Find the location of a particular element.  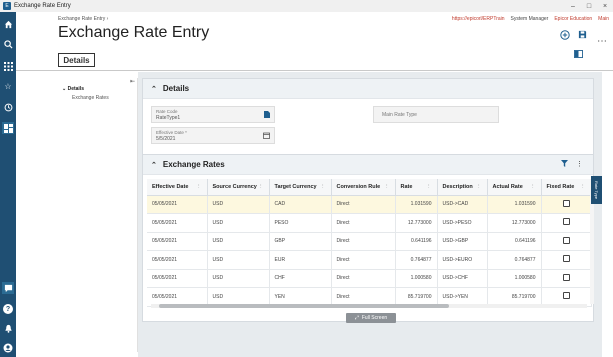

breadcrumb: Exchange Rate Entry › is located at coordinates (83, 19).